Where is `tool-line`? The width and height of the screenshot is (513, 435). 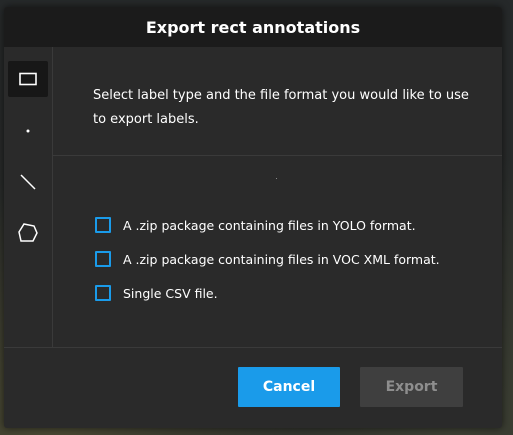 tool-line is located at coordinates (28, 182).